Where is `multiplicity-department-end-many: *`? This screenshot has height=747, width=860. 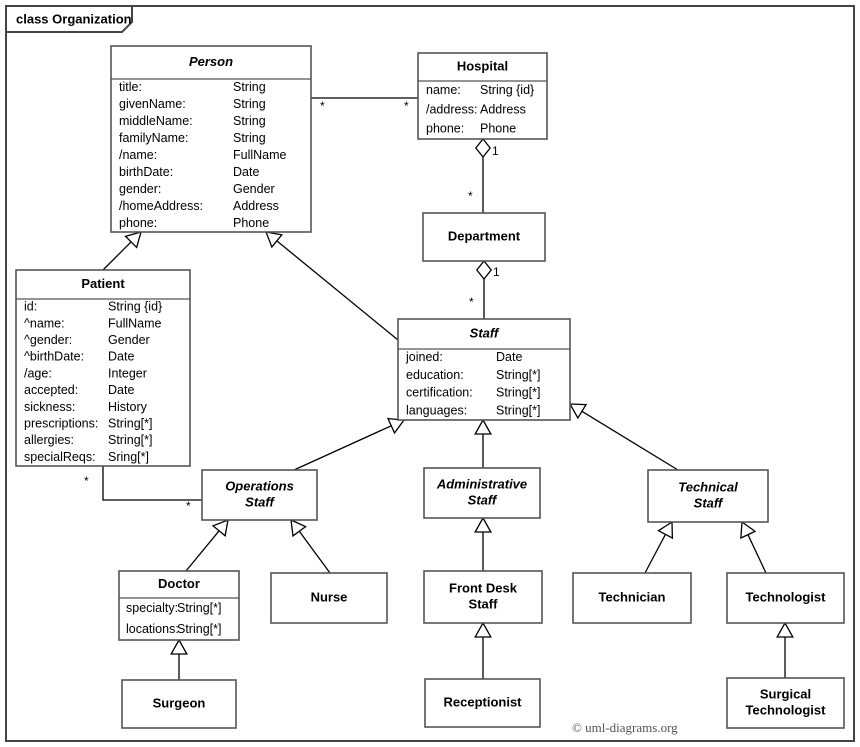
multiplicity-department-end-many: * is located at coordinates (470, 196).